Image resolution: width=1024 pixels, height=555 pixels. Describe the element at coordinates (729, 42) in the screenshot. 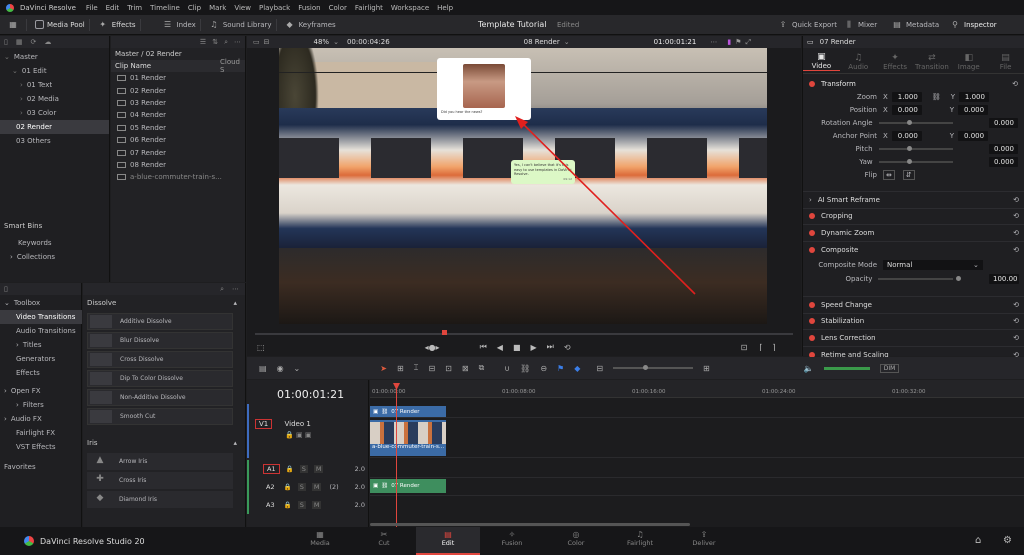

I see `color-flag-icon: ▮` at that location.